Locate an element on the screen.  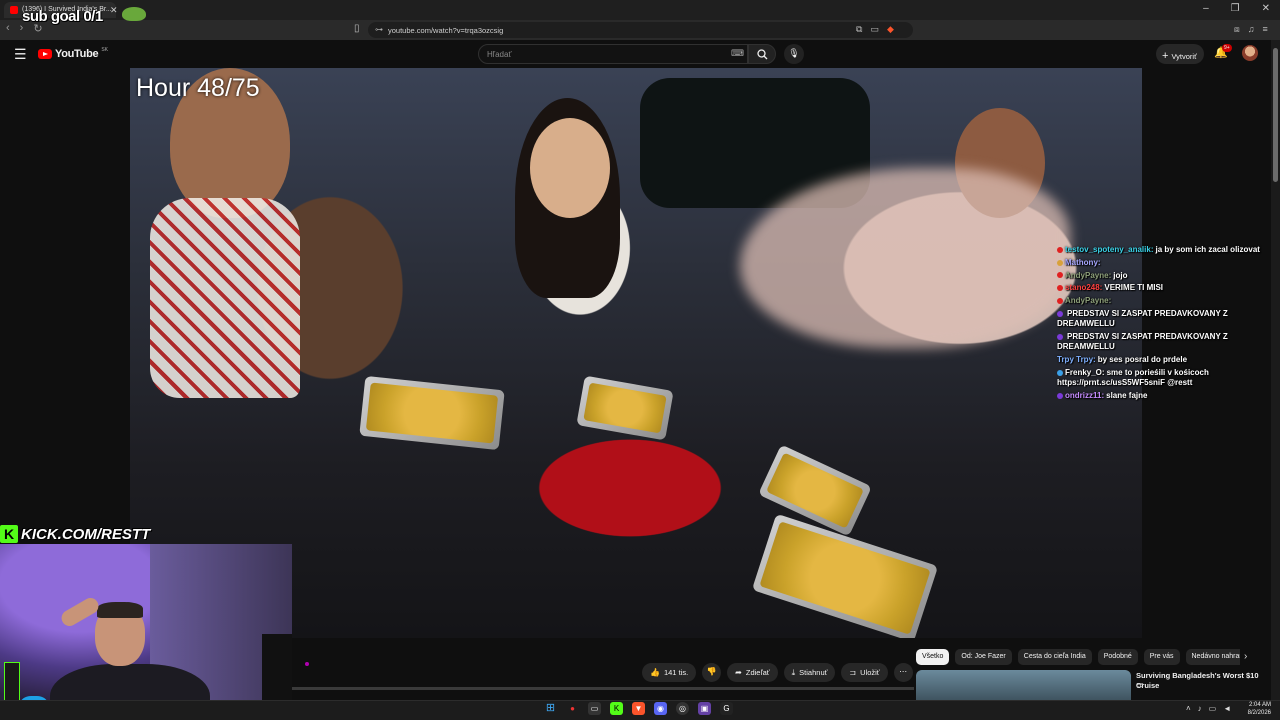
taskbar-clock: 2:04 AM 8/2/2026 is located at coordinates (1257, 709).